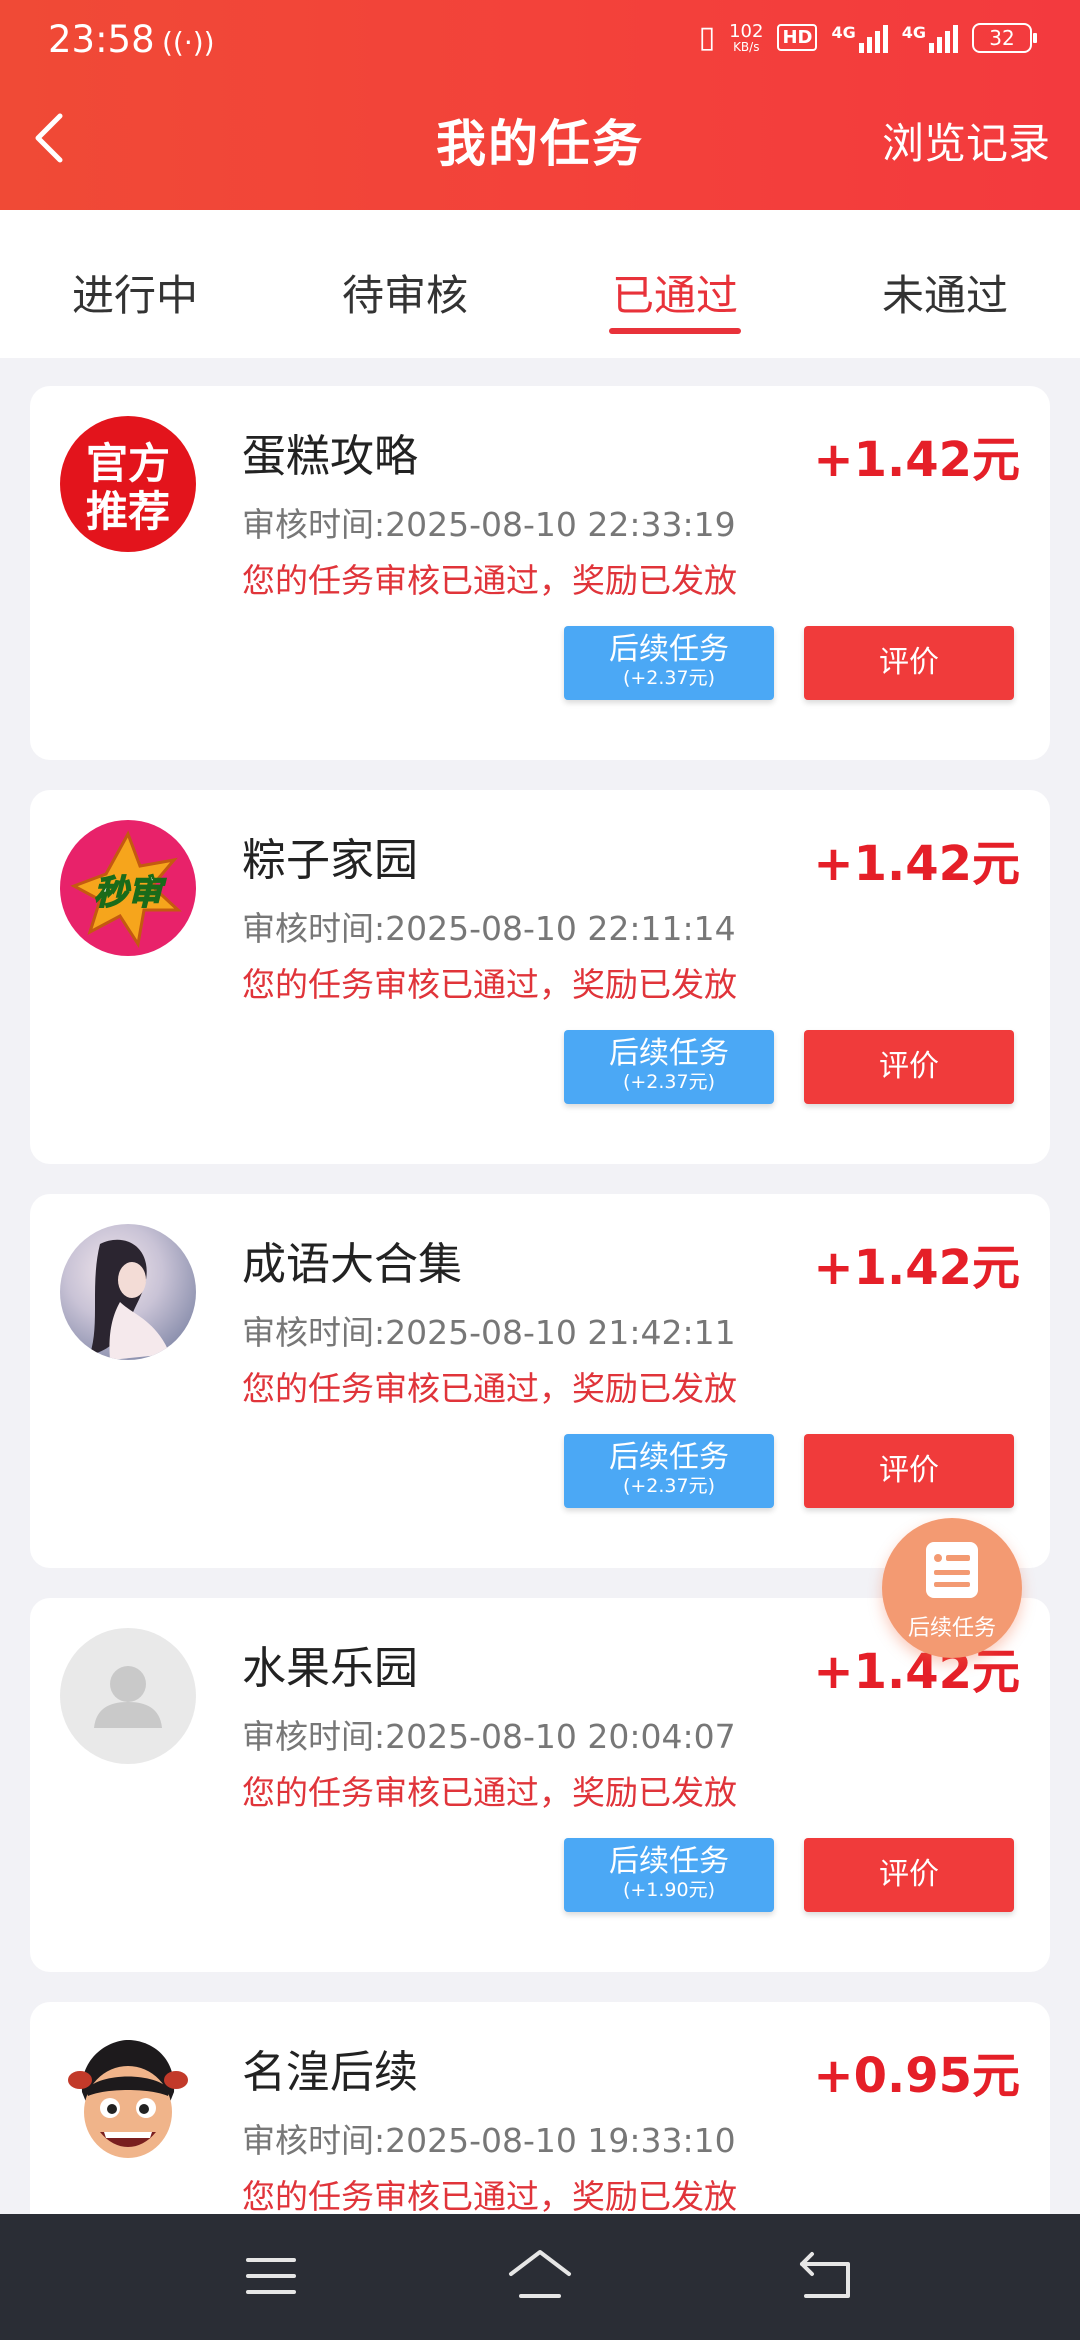  I want to click on tab-pending-review: 待审核, so click(405, 284).